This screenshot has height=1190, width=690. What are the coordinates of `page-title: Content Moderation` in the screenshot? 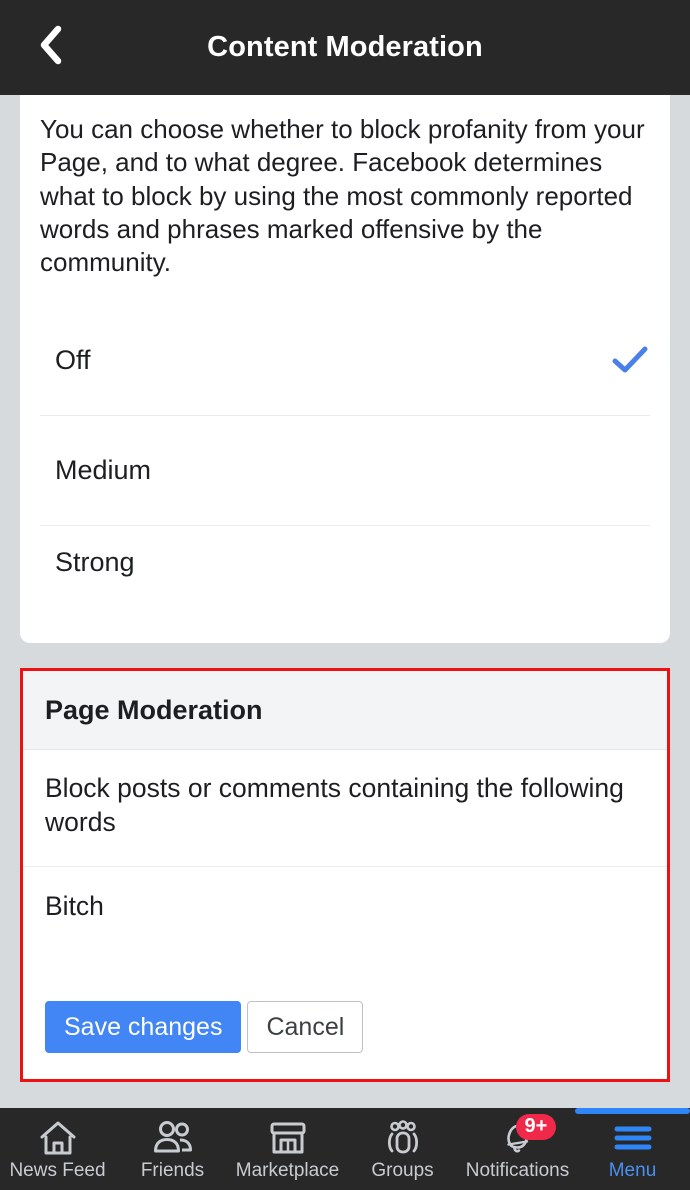 It's located at (345, 47).